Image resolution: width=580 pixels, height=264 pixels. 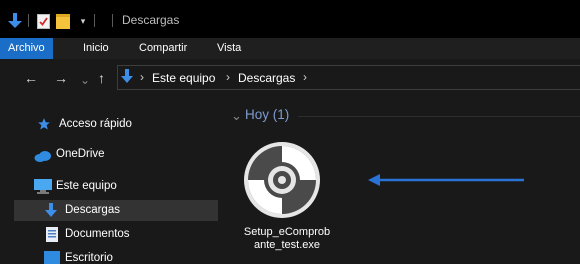 I want to click on sidebar-item-label: Escritorio, so click(x=89, y=258).